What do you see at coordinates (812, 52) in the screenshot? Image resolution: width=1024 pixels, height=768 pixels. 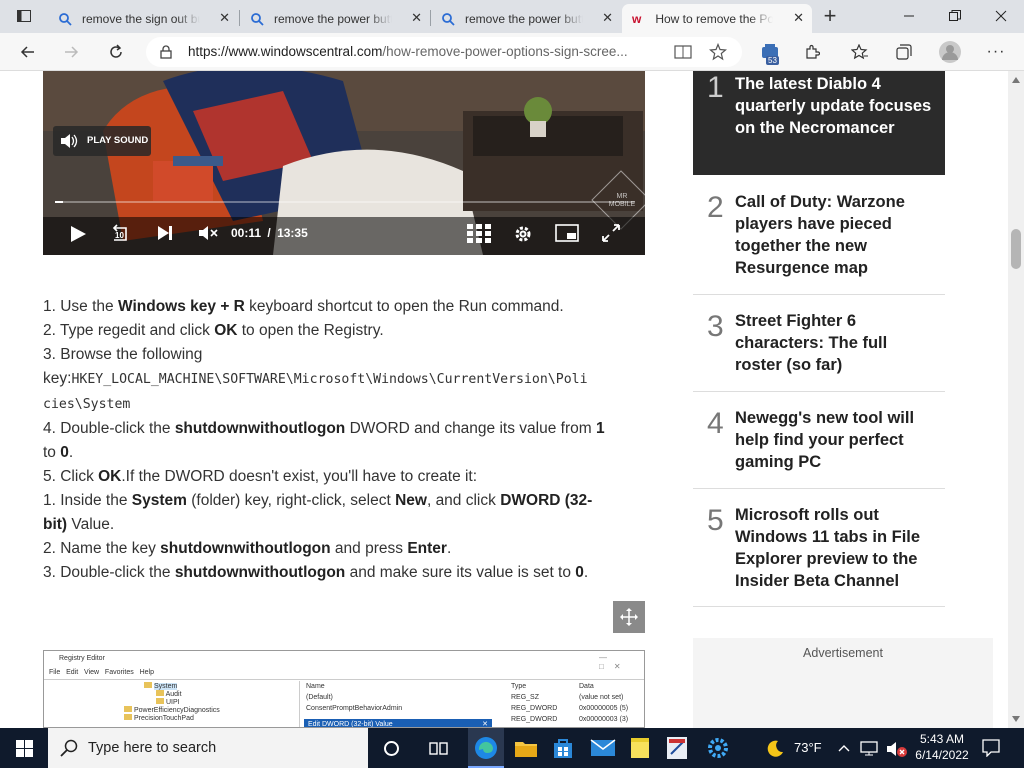 I see `extensions-puzzle-icon` at bounding box center [812, 52].